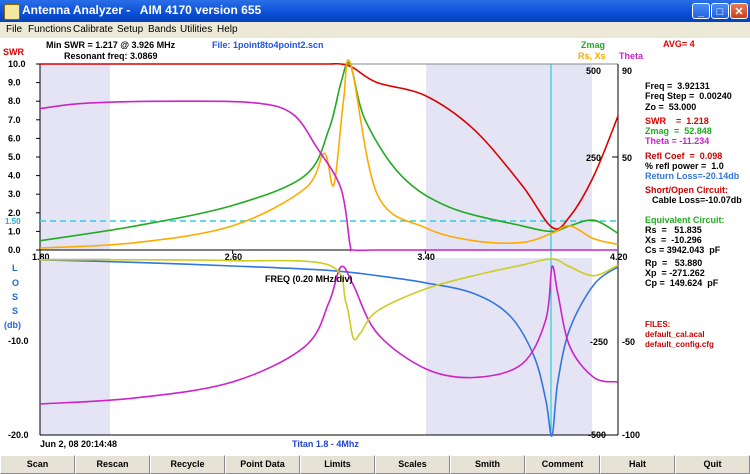 The width and height of the screenshot is (750, 474). I want to click on swr-tick-label: 1.0, so click(14, 231).